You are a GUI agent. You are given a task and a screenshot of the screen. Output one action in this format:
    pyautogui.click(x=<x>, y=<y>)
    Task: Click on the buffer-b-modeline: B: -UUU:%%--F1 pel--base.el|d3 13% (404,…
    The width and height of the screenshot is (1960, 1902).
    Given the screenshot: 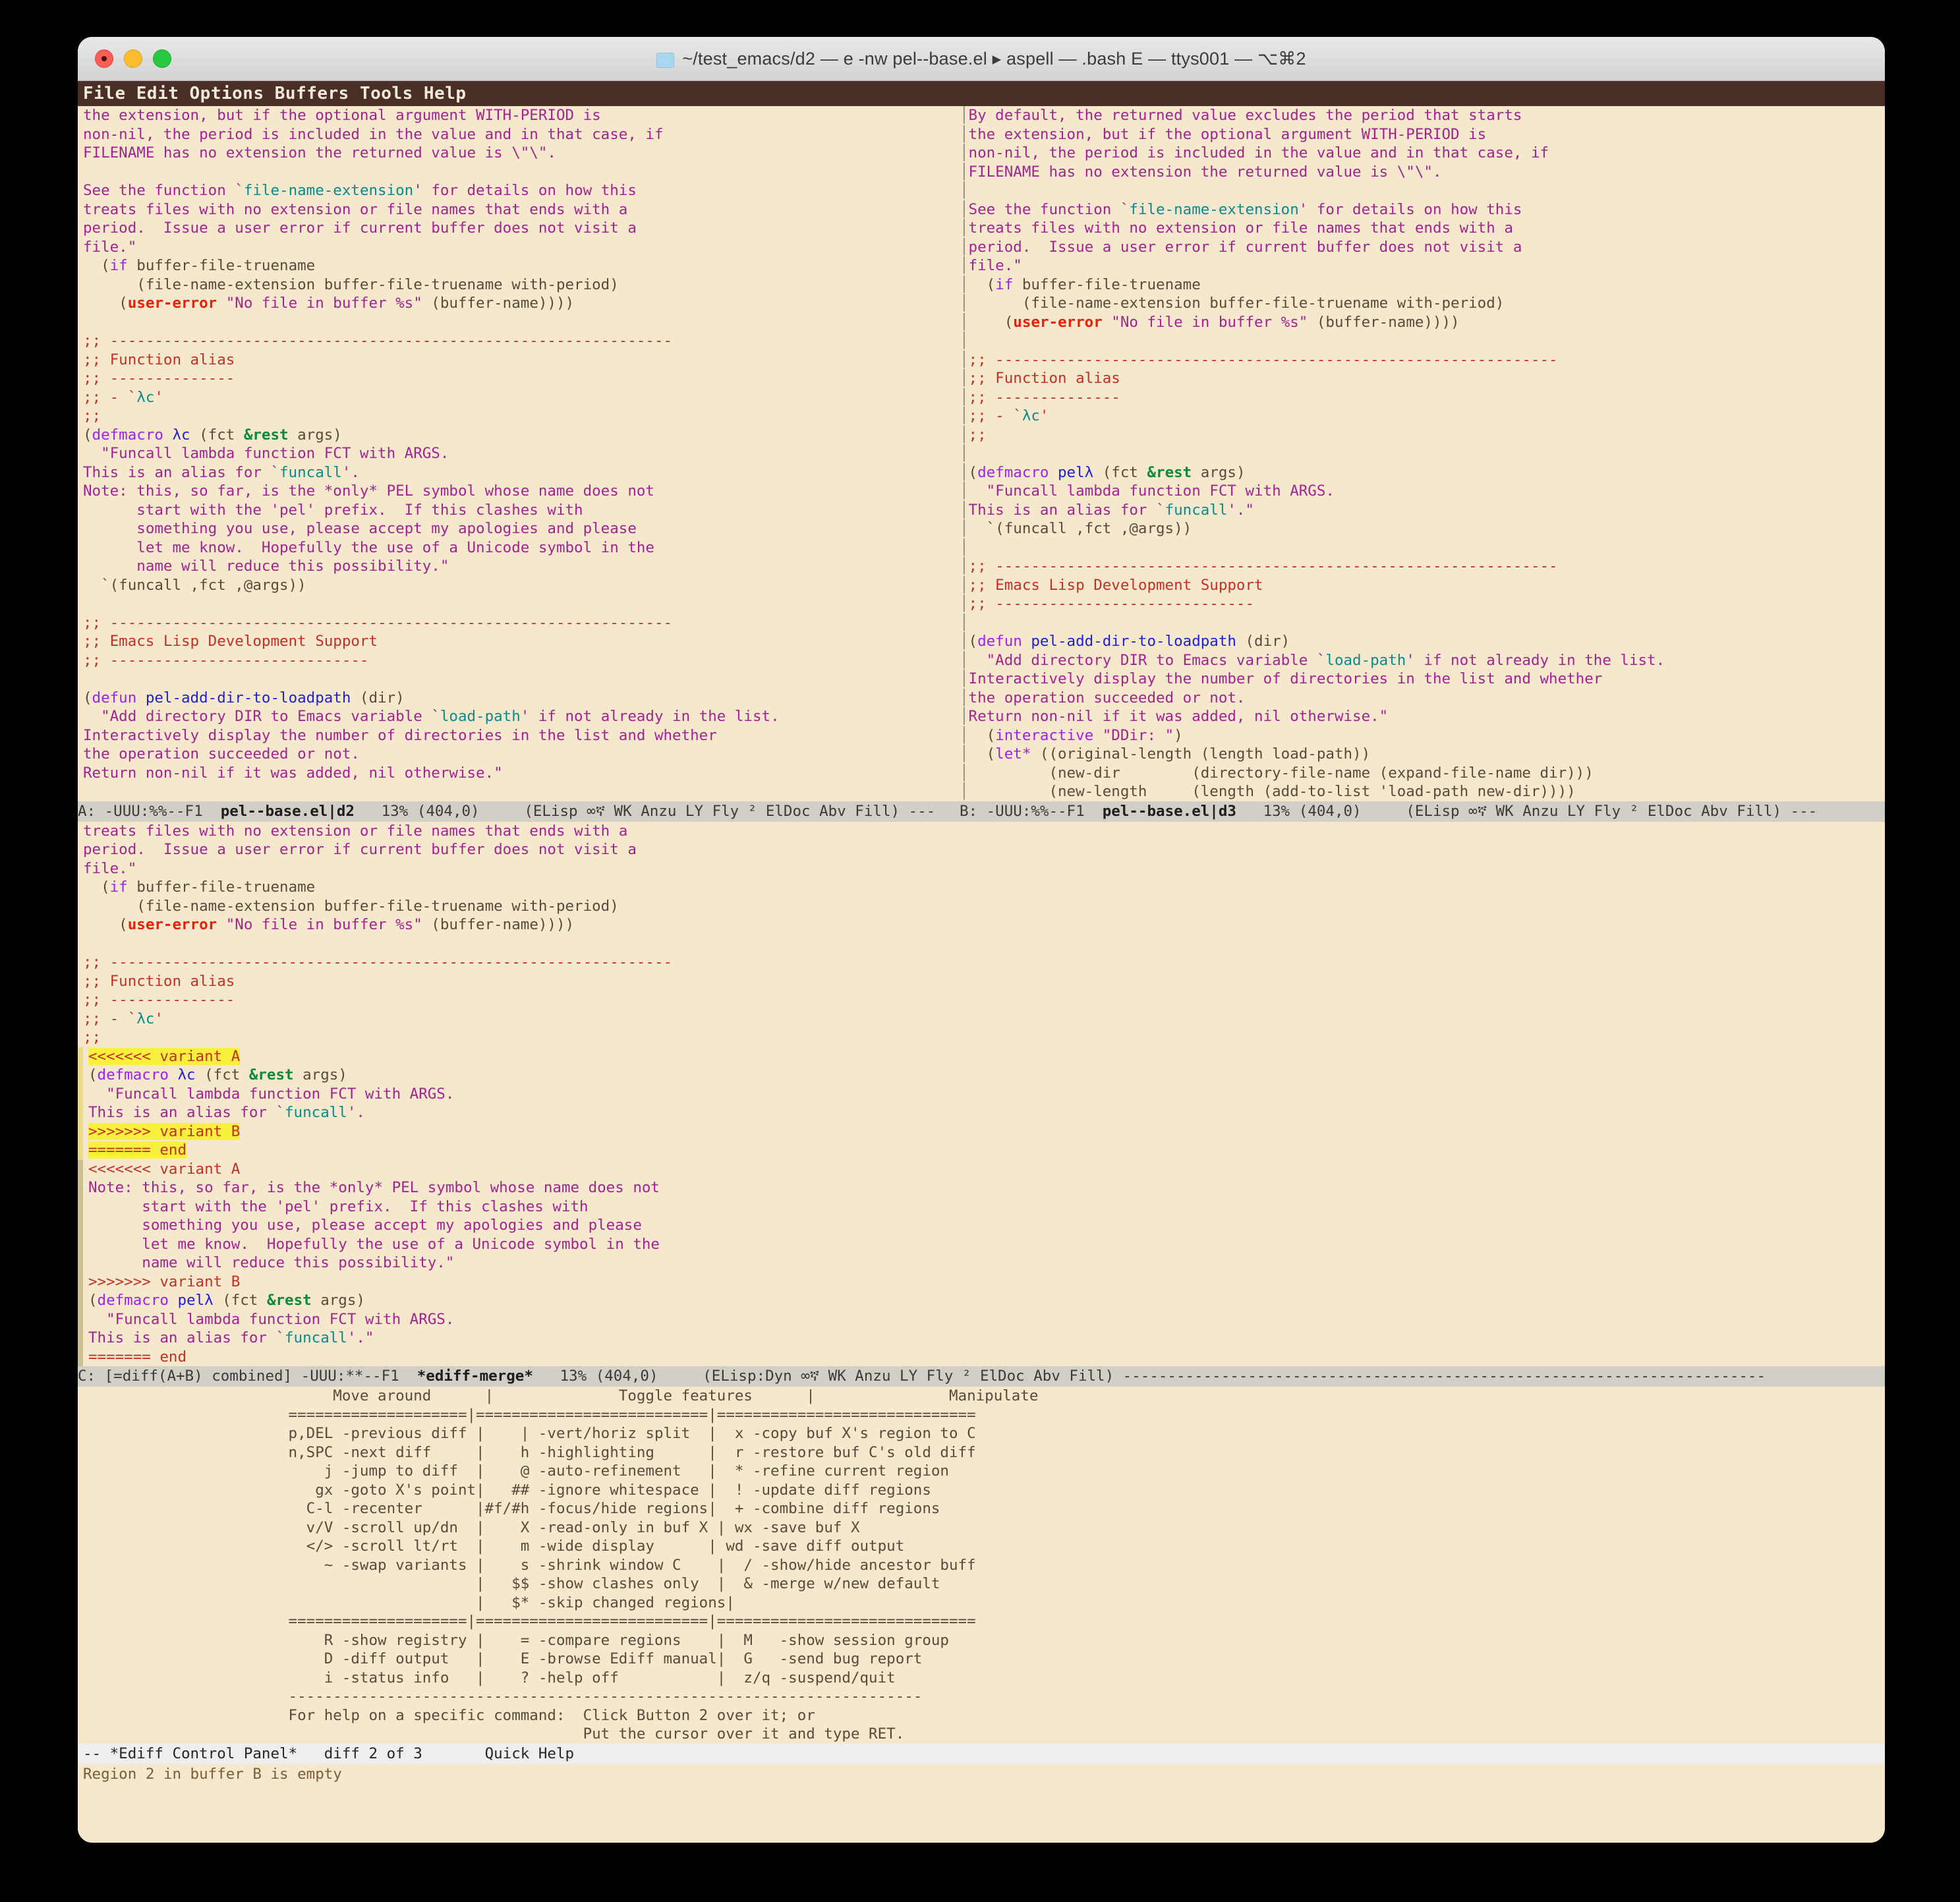 What is the action you would take?
    pyautogui.click(x=1422, y=811)
    